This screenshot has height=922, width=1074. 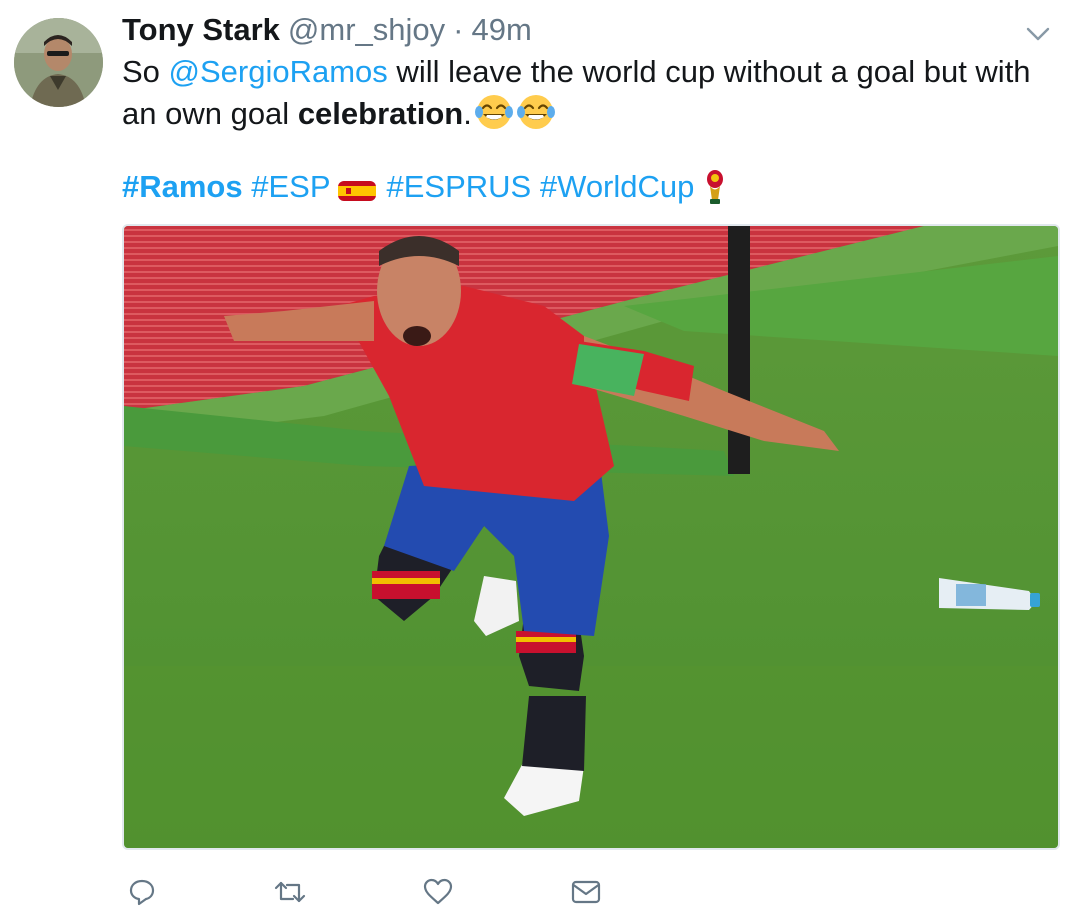 What do you see at coordinates (501, 30) in the screenshot?
I see `timestamp: 49m` at bounding box center [501, 30].